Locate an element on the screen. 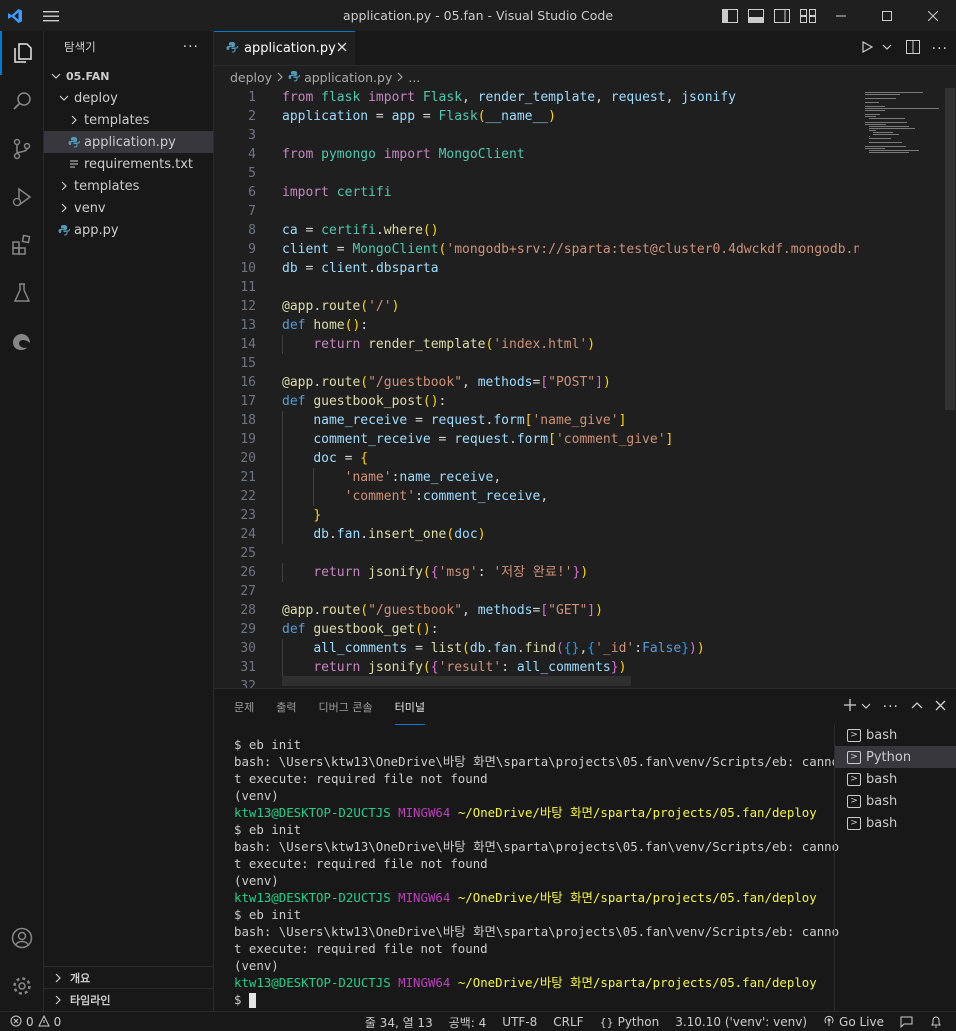  python-interpreter: 3.10.10 ('venv': venv) is located at coordinates (741, 1022).